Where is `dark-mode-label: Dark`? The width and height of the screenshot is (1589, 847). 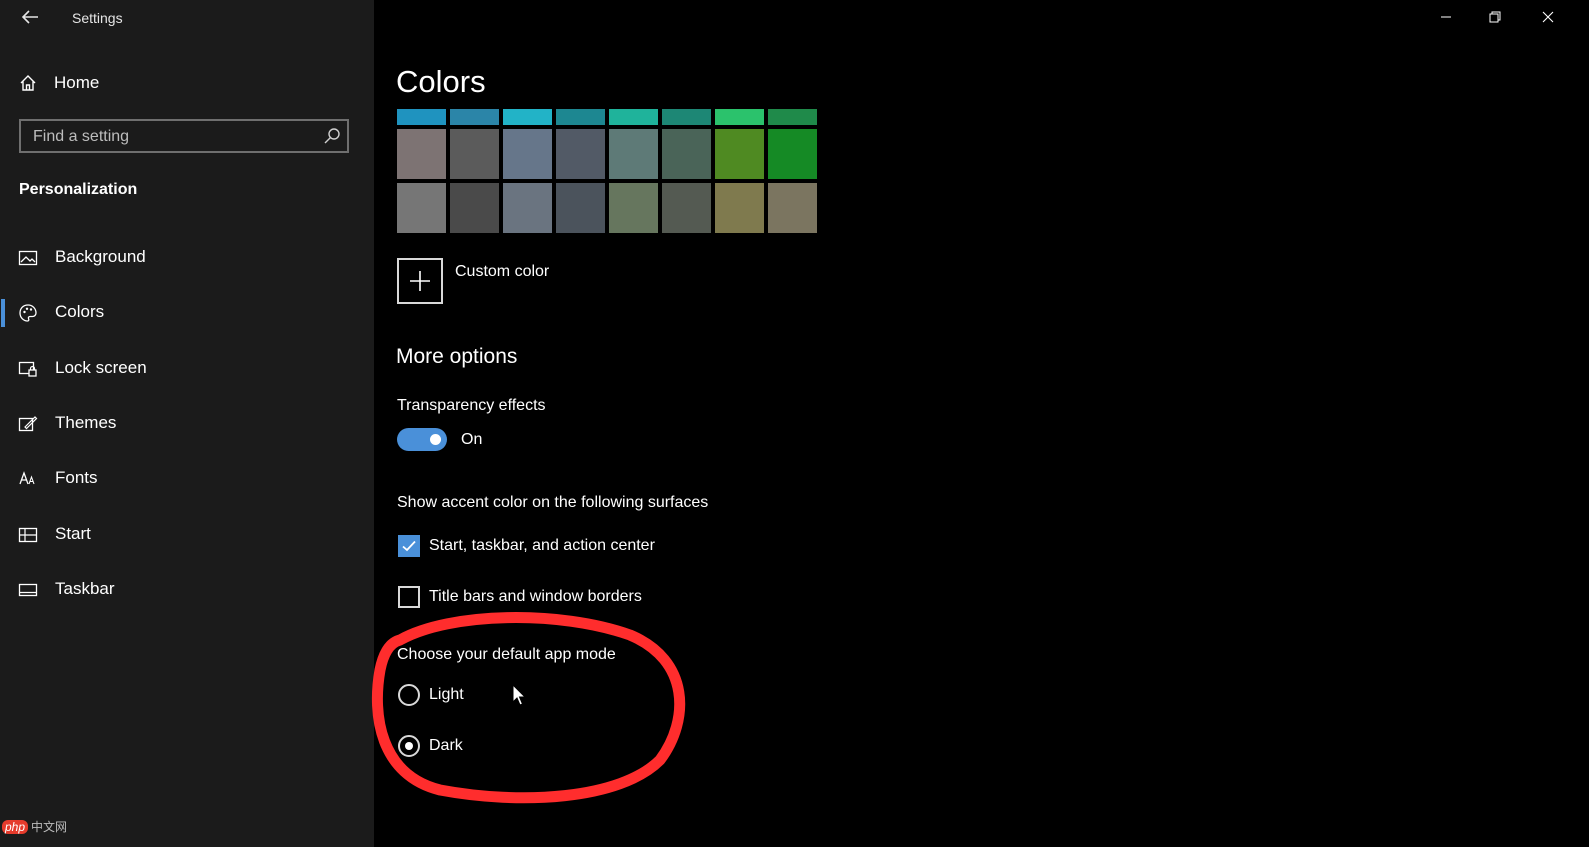
dark-mode-label: Dark is located at coordinates (446, 746).